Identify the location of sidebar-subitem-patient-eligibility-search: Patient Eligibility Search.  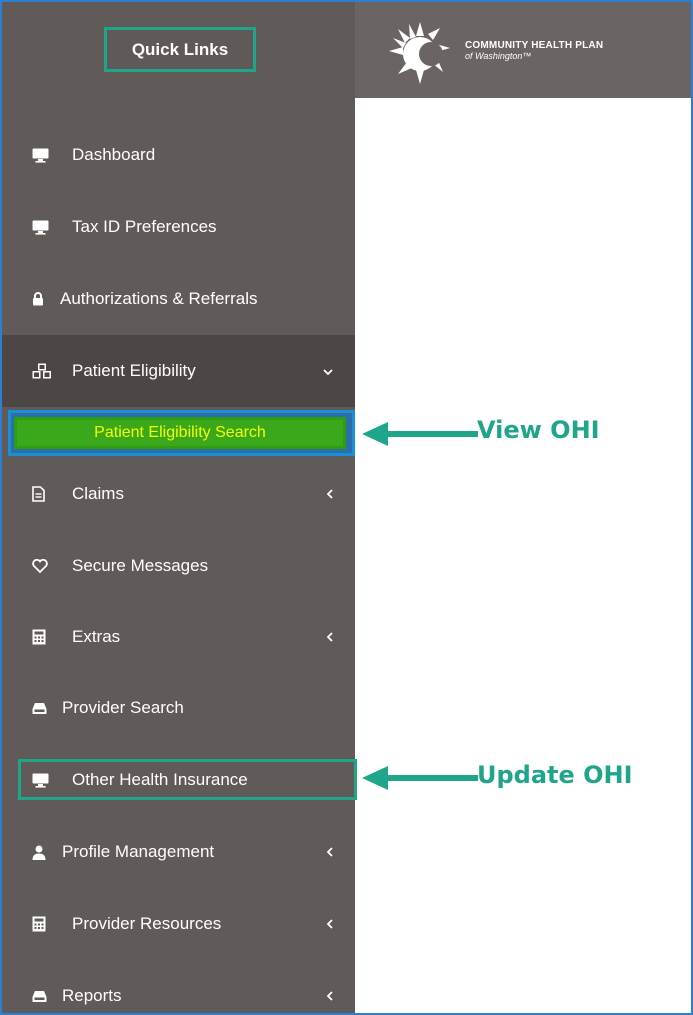
(180, 433).